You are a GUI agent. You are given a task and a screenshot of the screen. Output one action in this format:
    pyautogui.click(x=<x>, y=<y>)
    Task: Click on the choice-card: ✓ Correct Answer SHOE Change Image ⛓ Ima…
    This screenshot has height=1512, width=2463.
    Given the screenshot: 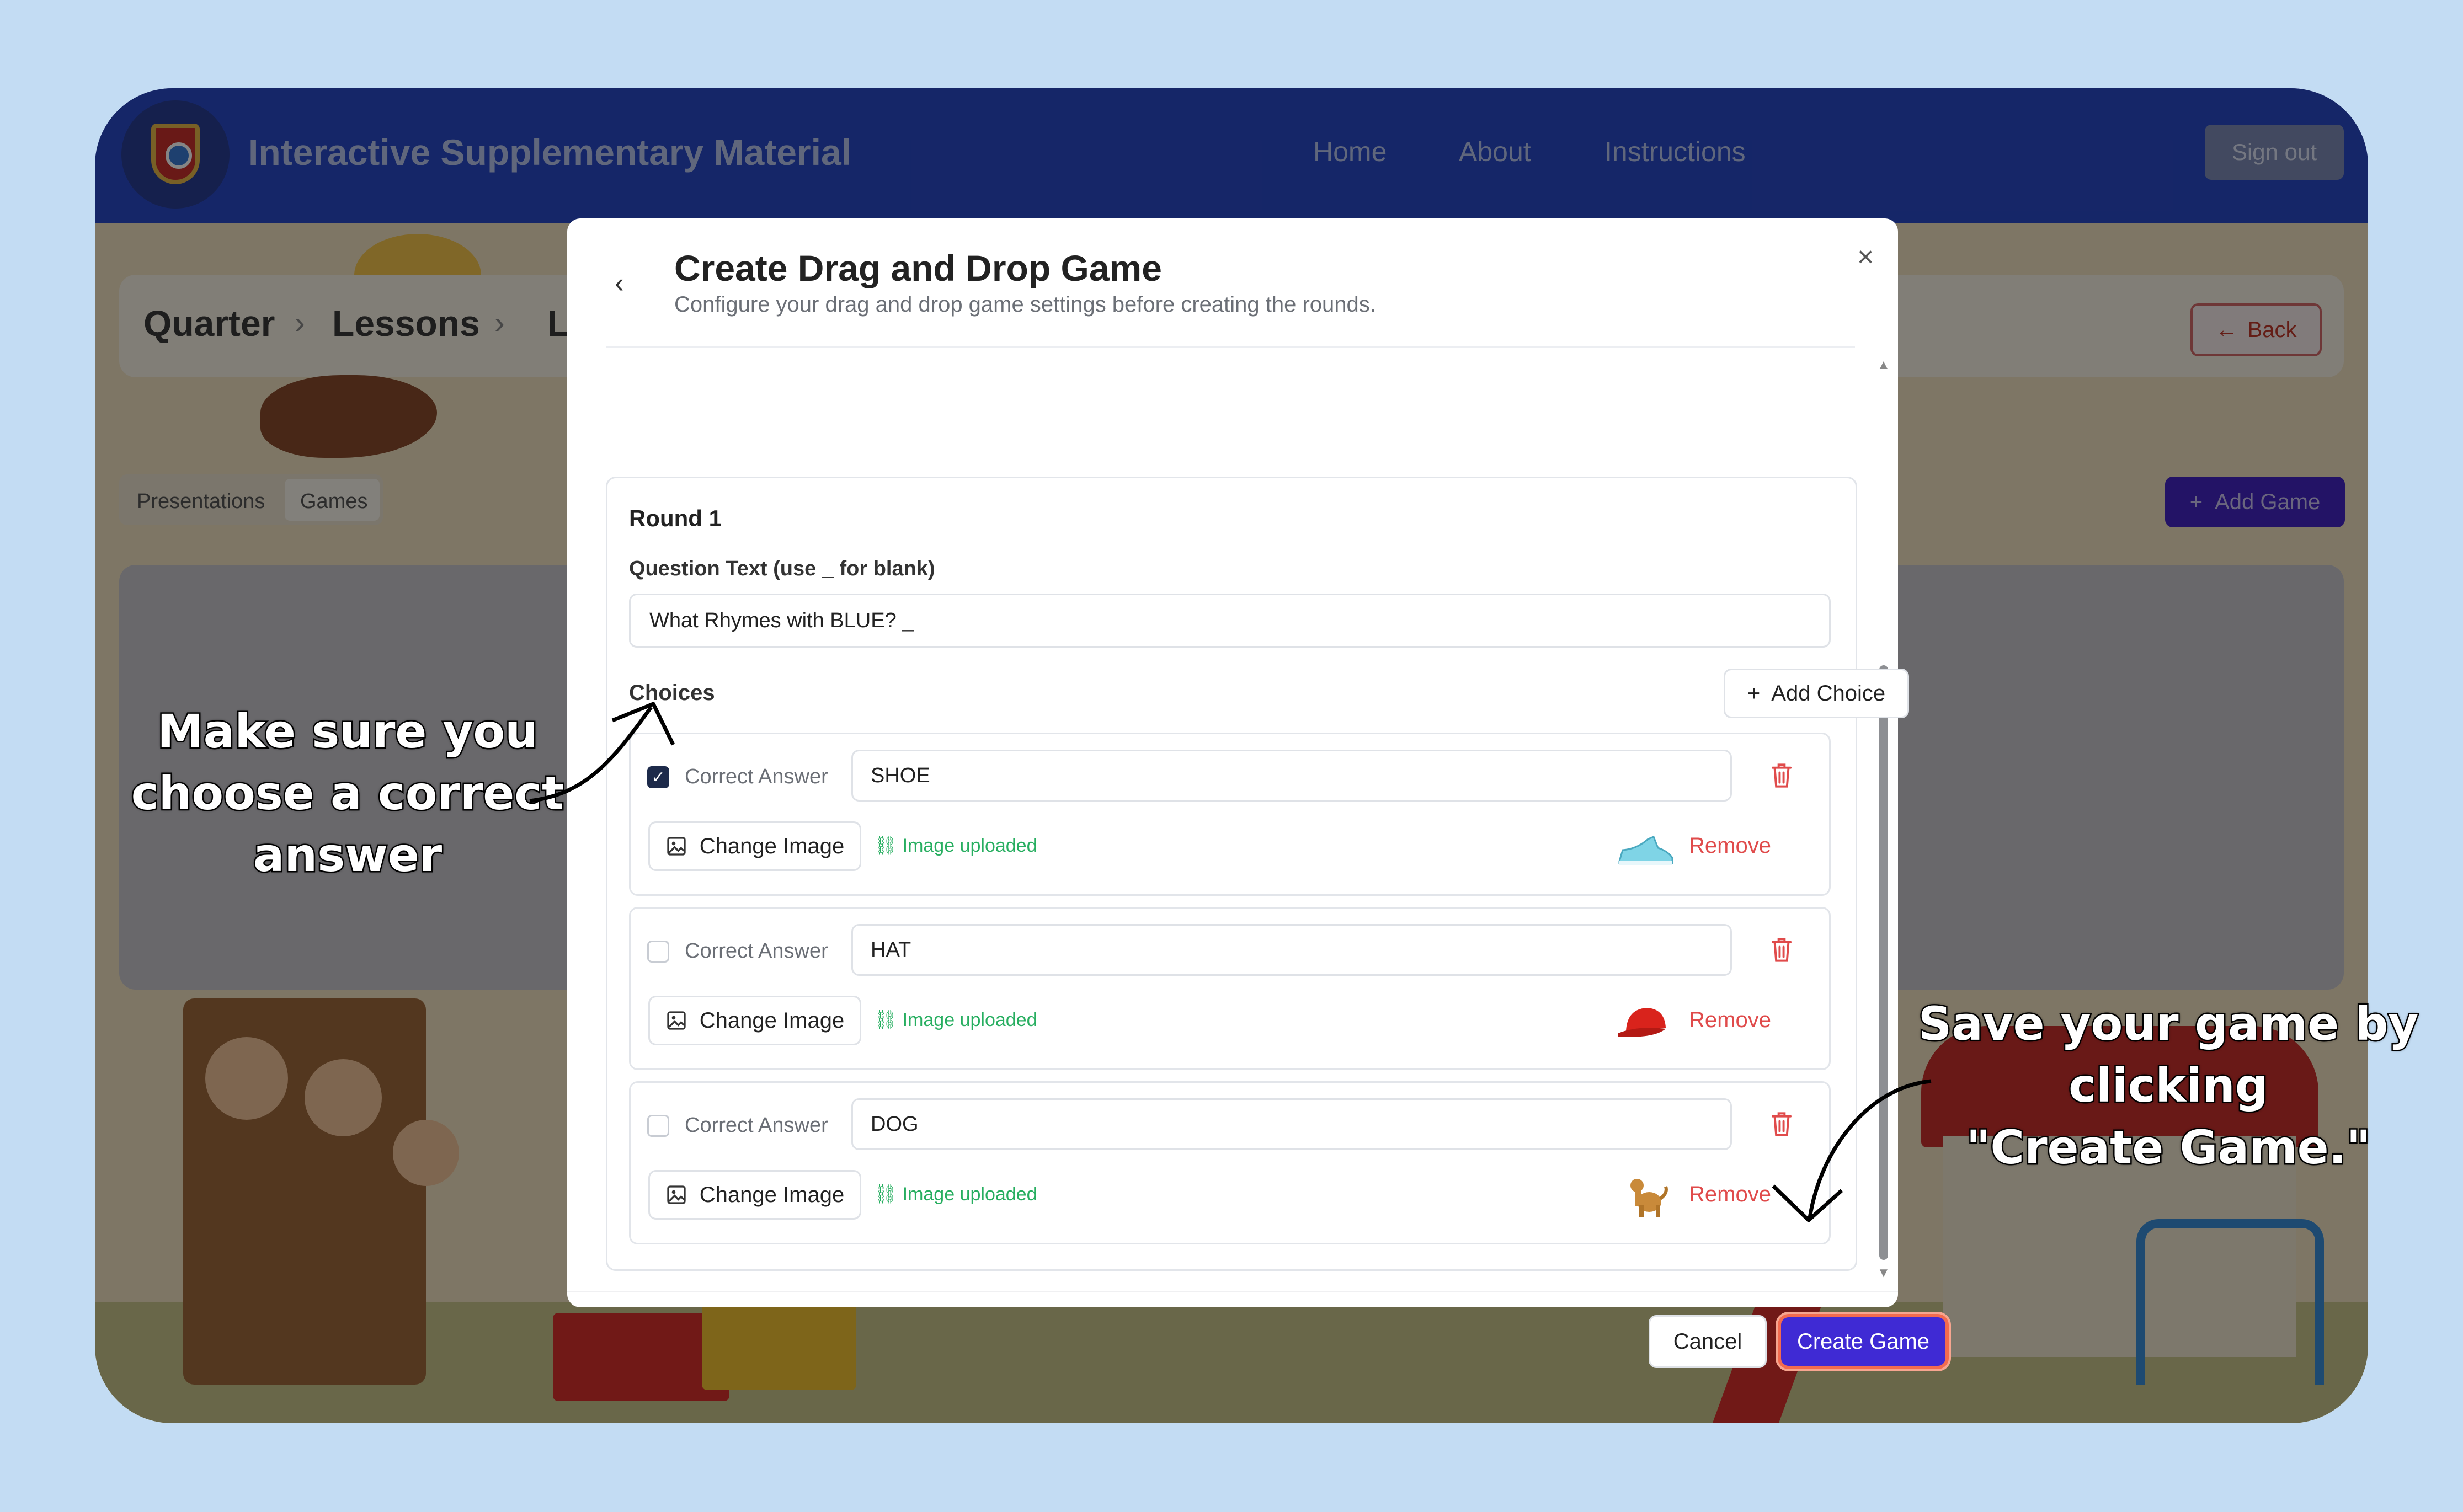 What is the action you would take?
    pyautogui.click(x=1230, y=814)
    